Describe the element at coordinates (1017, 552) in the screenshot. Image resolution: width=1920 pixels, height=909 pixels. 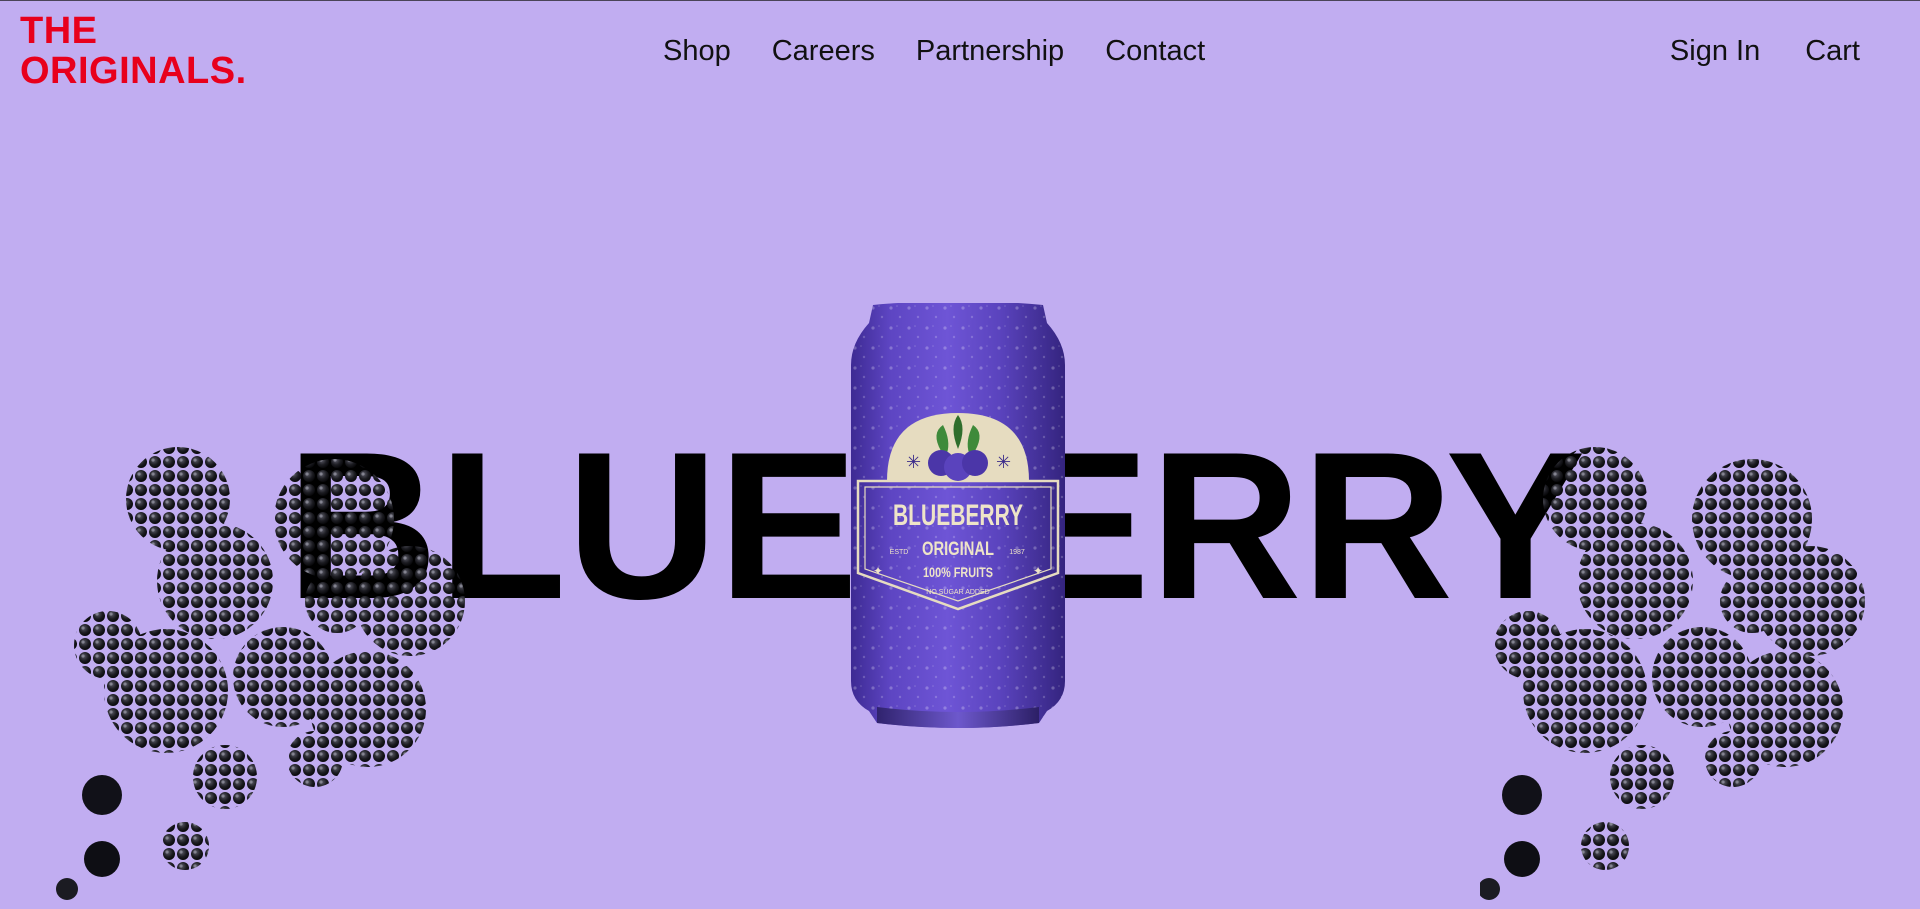
I see `can-label-estd-right: 1987` at that location.